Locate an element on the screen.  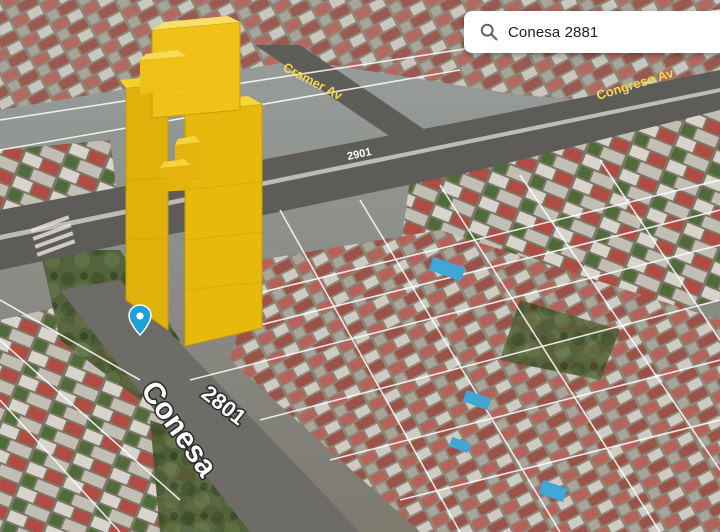
search-icon is located at coordinates (489, 32).